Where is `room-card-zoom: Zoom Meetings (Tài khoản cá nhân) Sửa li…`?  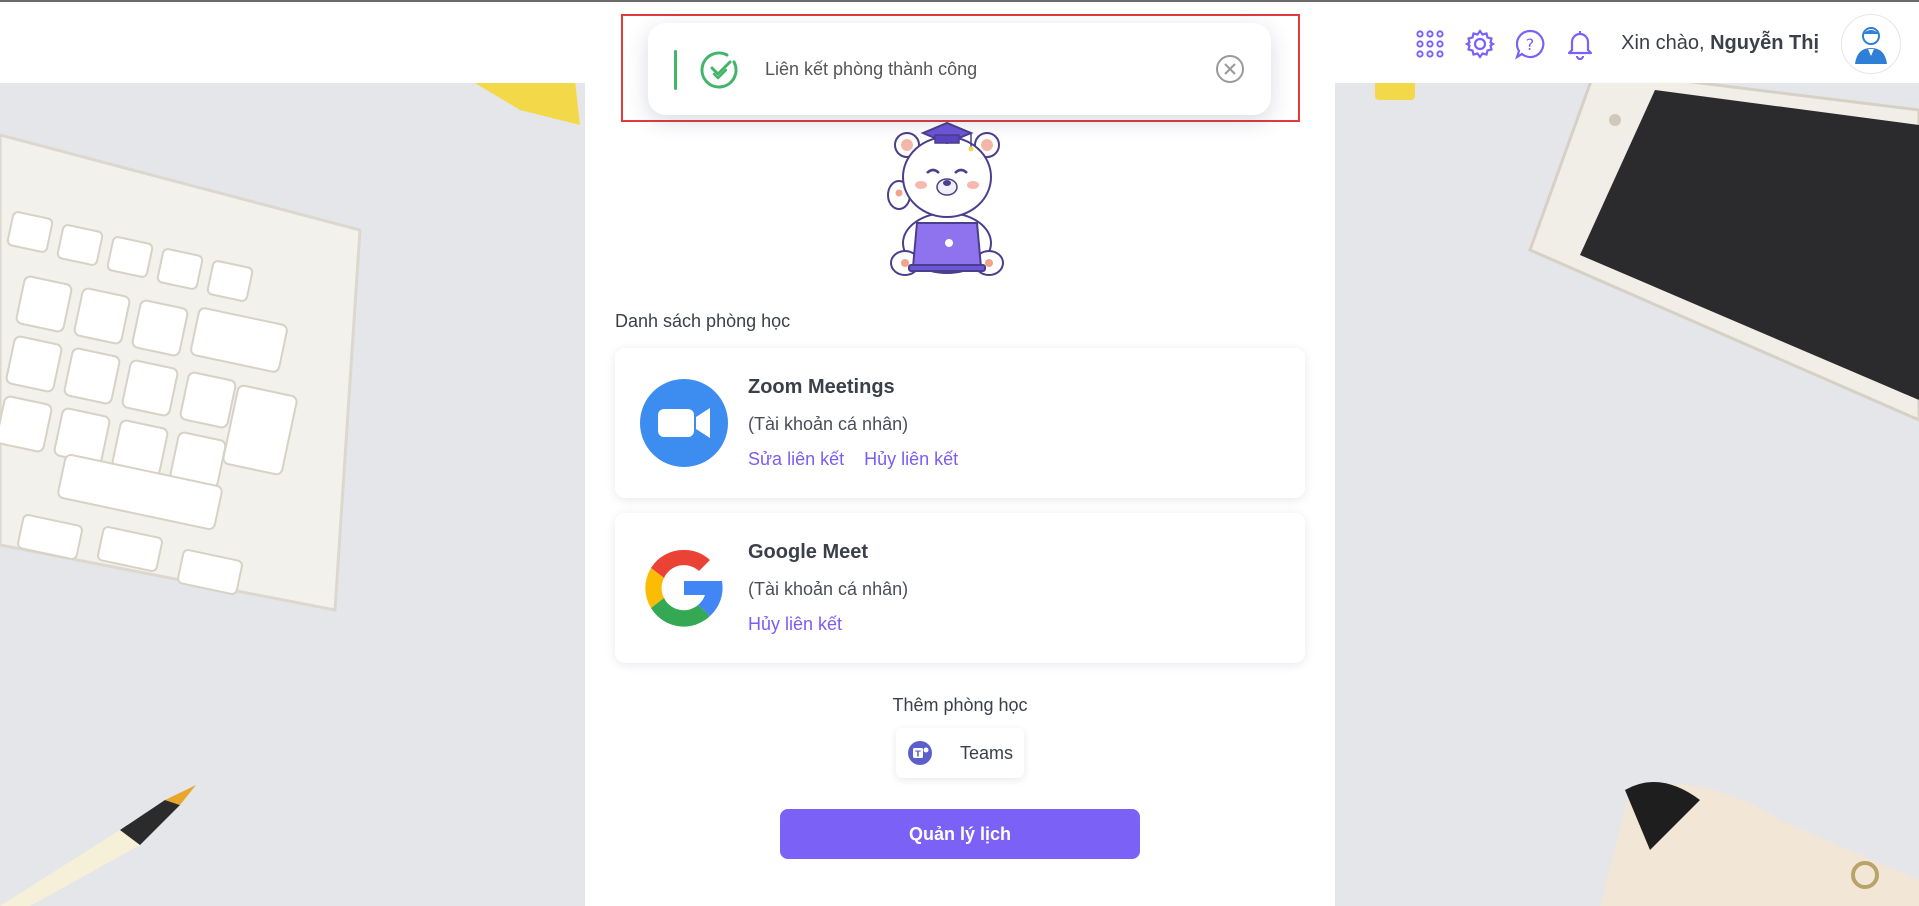
room-card-zoom: Zoom Meetings (Tài khoản cá nhân) Sửa li… is located at coordinates (960, 423).